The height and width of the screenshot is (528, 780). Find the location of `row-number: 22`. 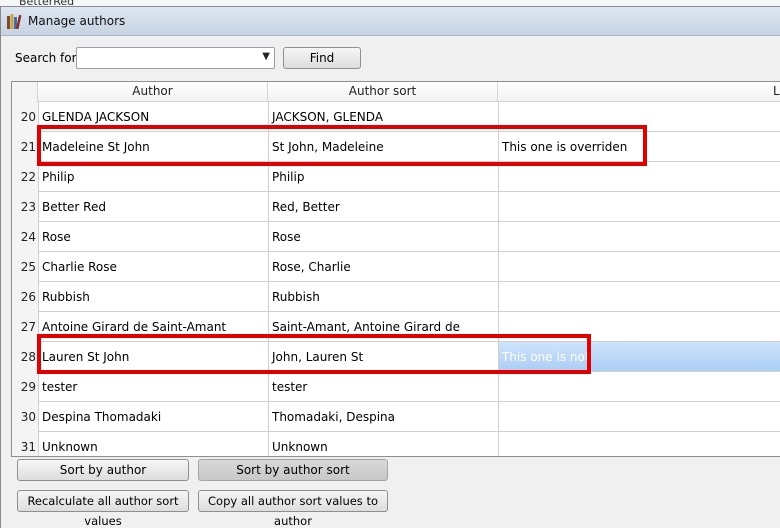

row-number: 22 is located at coordinates (25, 177).